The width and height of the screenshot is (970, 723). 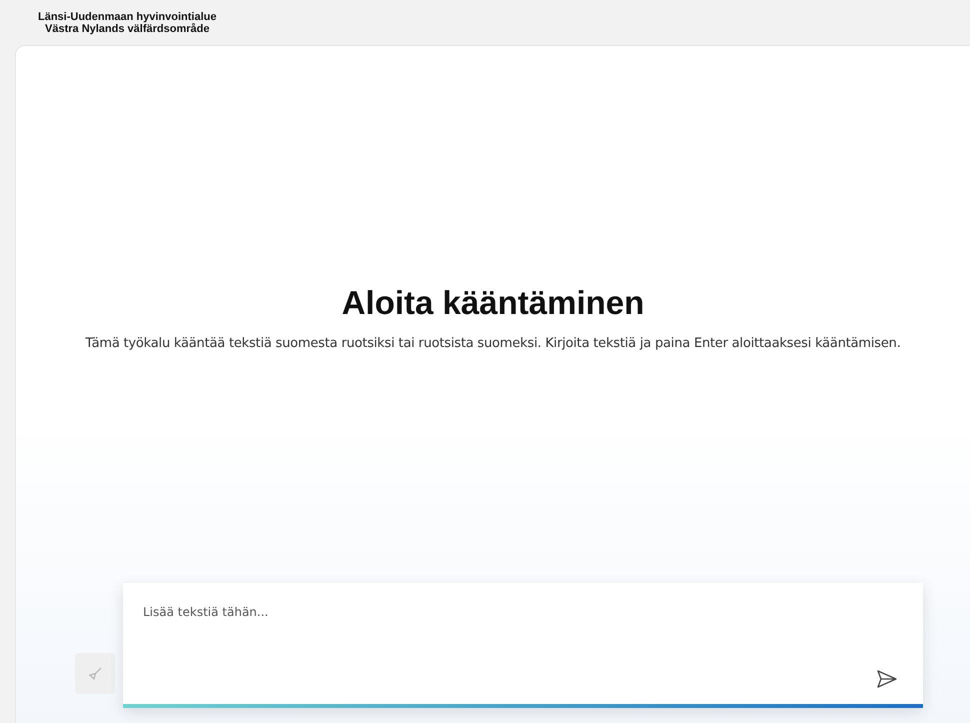 I want to click on organization-name: Länsi-Uudenmaan hyvinvointialue, so click(x=127, y=16).